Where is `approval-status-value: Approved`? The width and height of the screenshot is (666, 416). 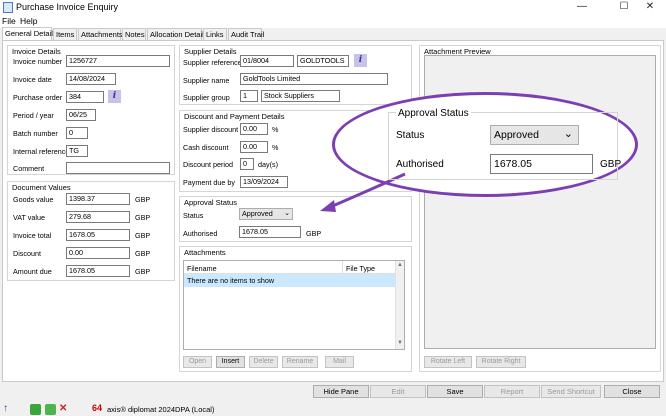 approval-status-value: Approved is located at coordinates (257, 213).